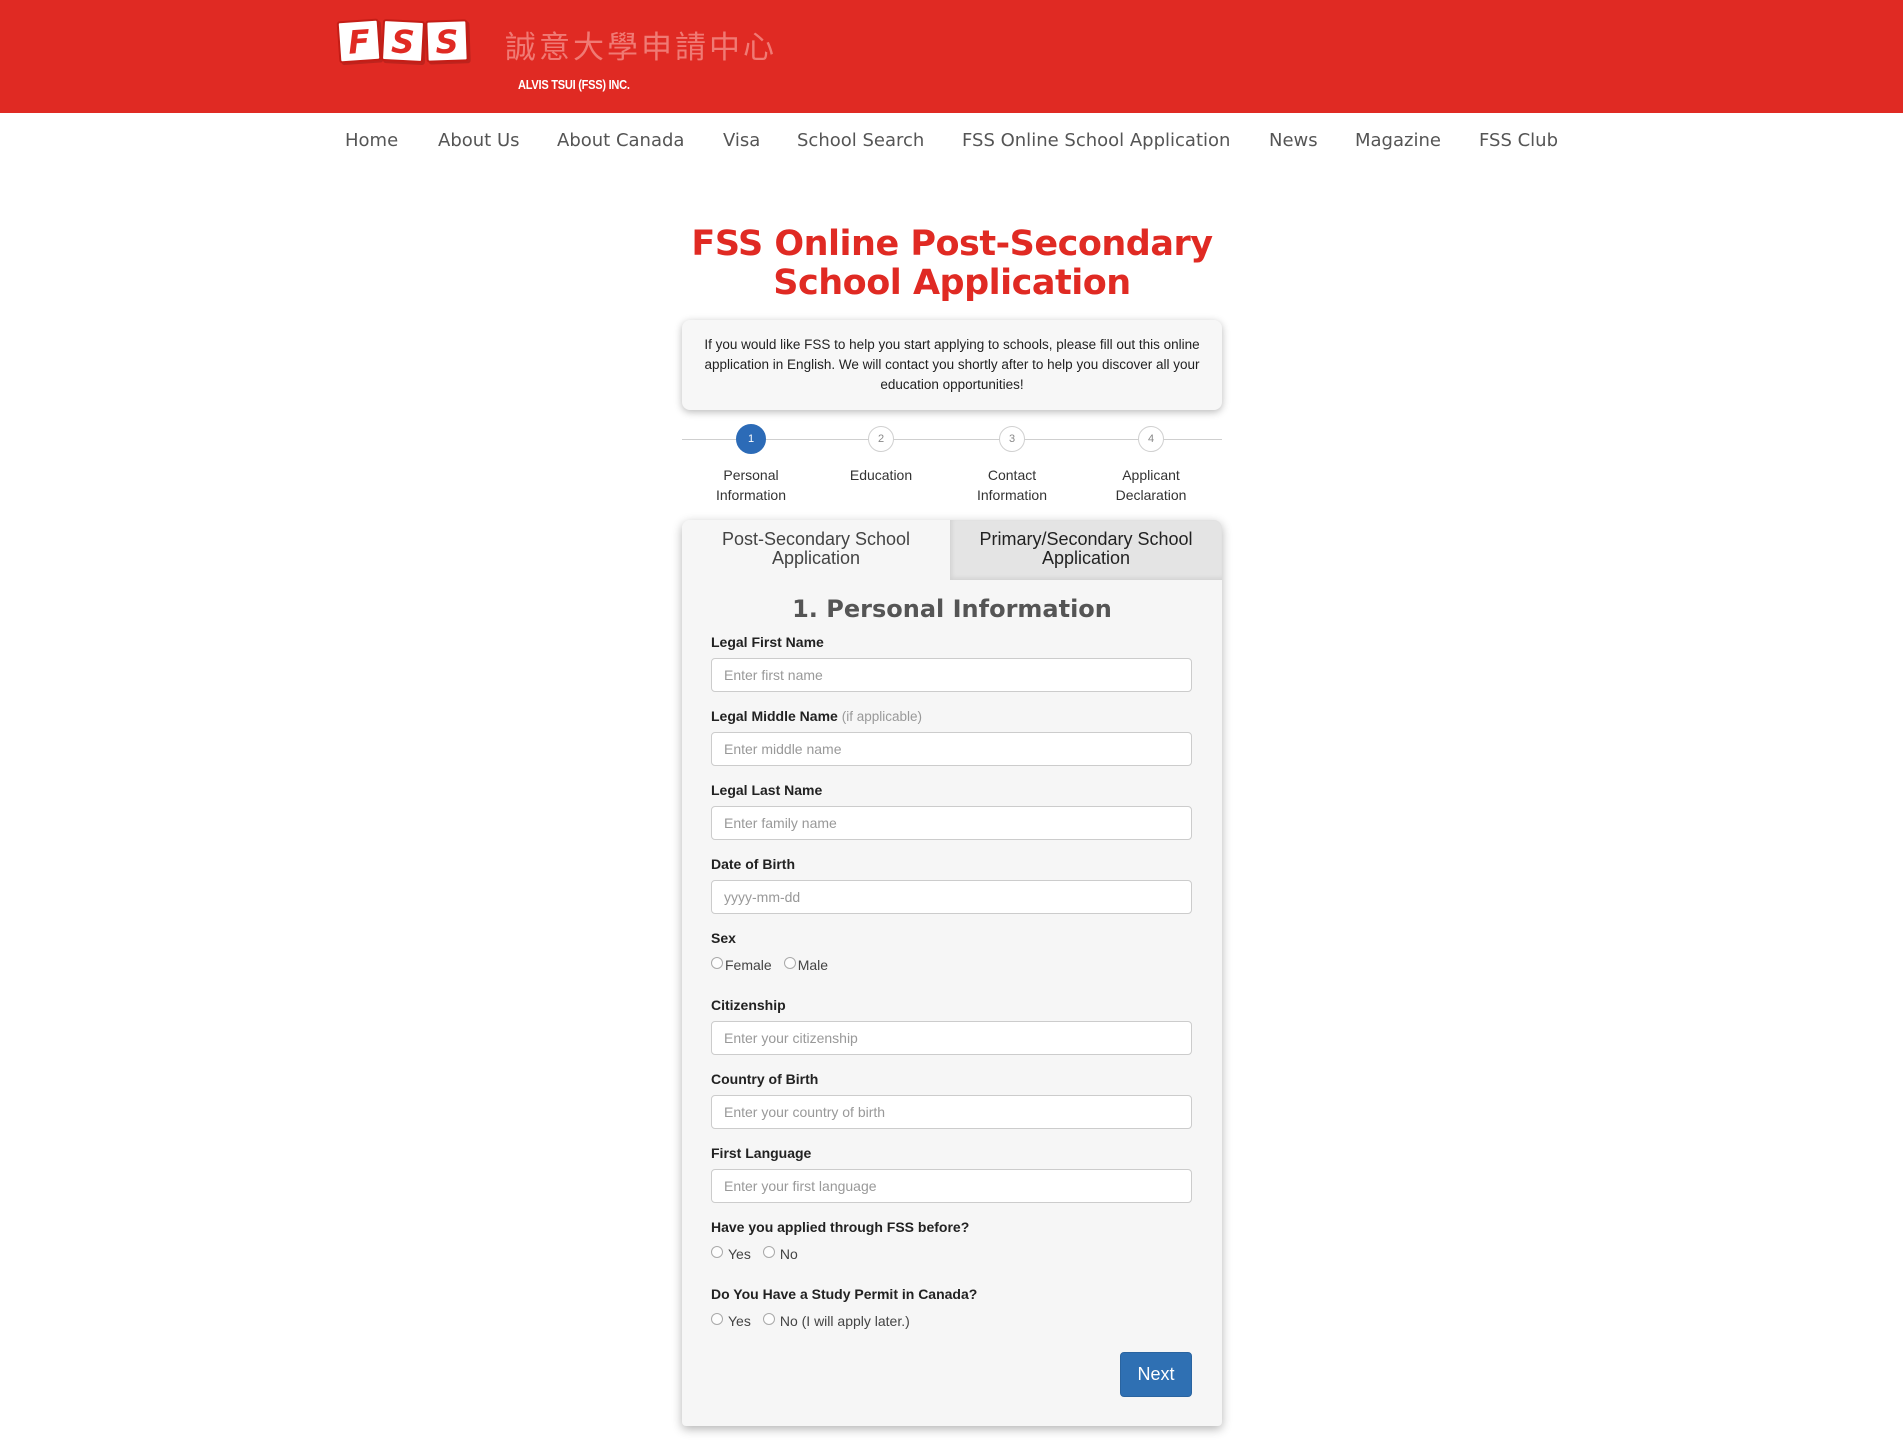 Image resolution: width=1903 pixels, height=1448 pixels. I want to click on dob-input, so click(951, 897).